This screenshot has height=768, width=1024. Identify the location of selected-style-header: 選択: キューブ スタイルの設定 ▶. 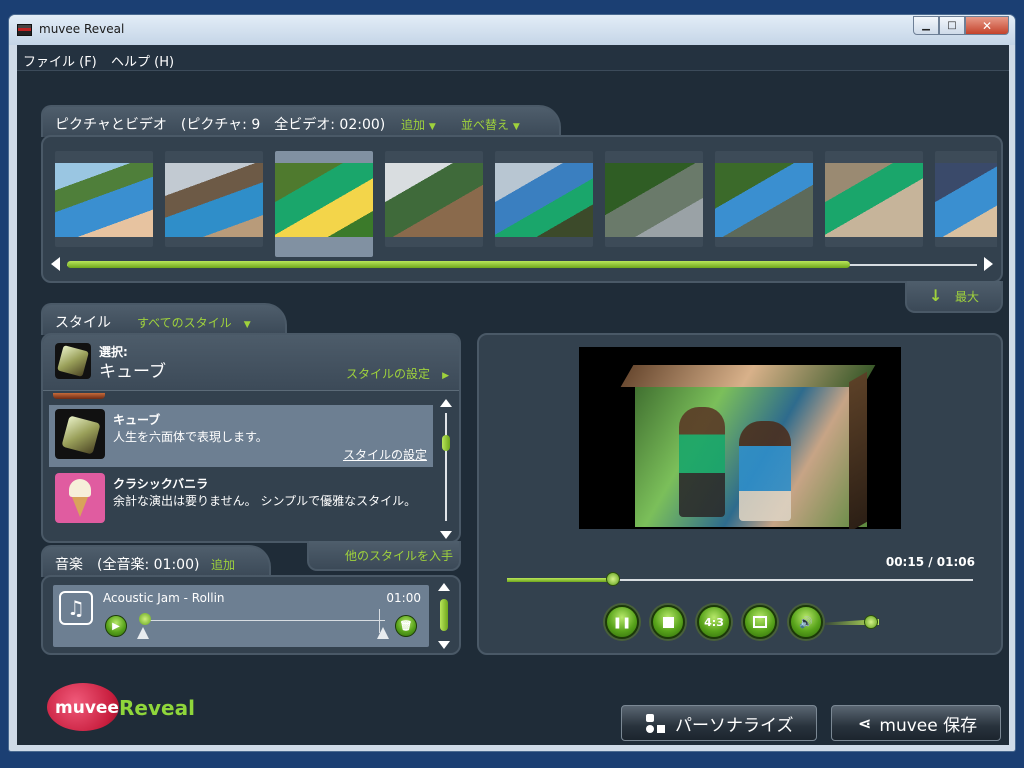
(251, 363).